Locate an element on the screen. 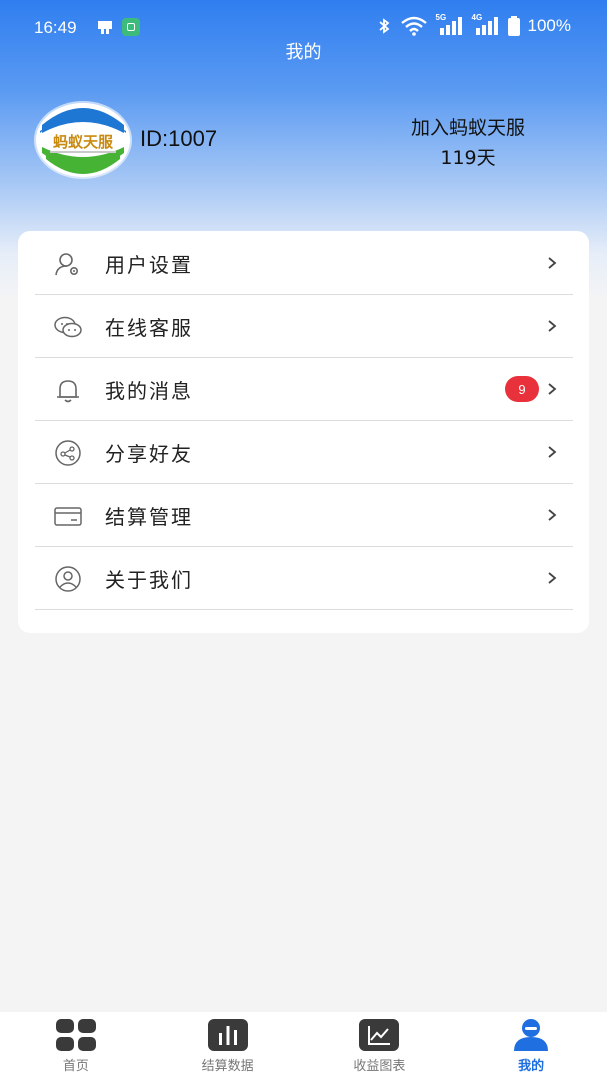 The width and height of the screenshot is (607, 1080). brand-logo: 蚂蚁天服 is located at coordinates (83, 140).